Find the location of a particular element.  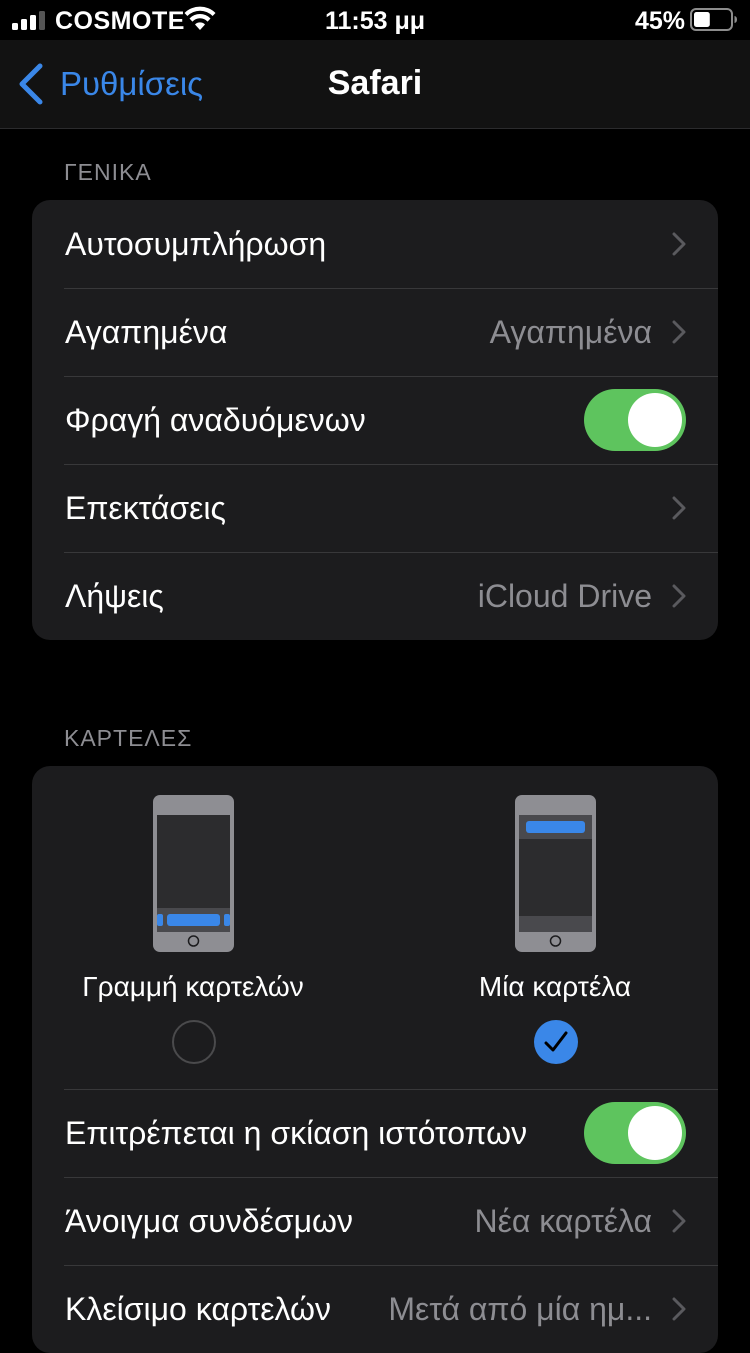

row-value: Αγαπημένα is located at coordinates (570, 331).